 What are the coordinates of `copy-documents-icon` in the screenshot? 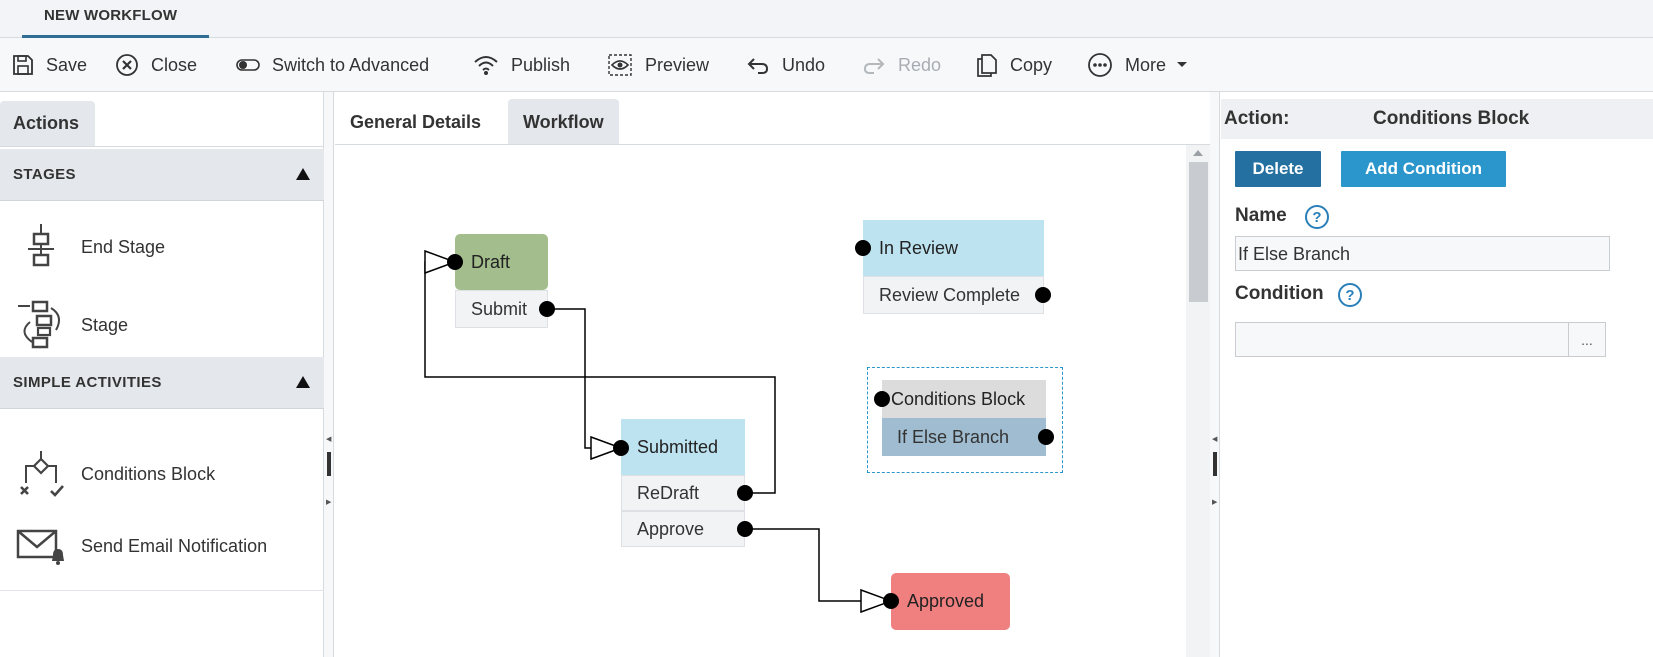 It's located at (987, 65).